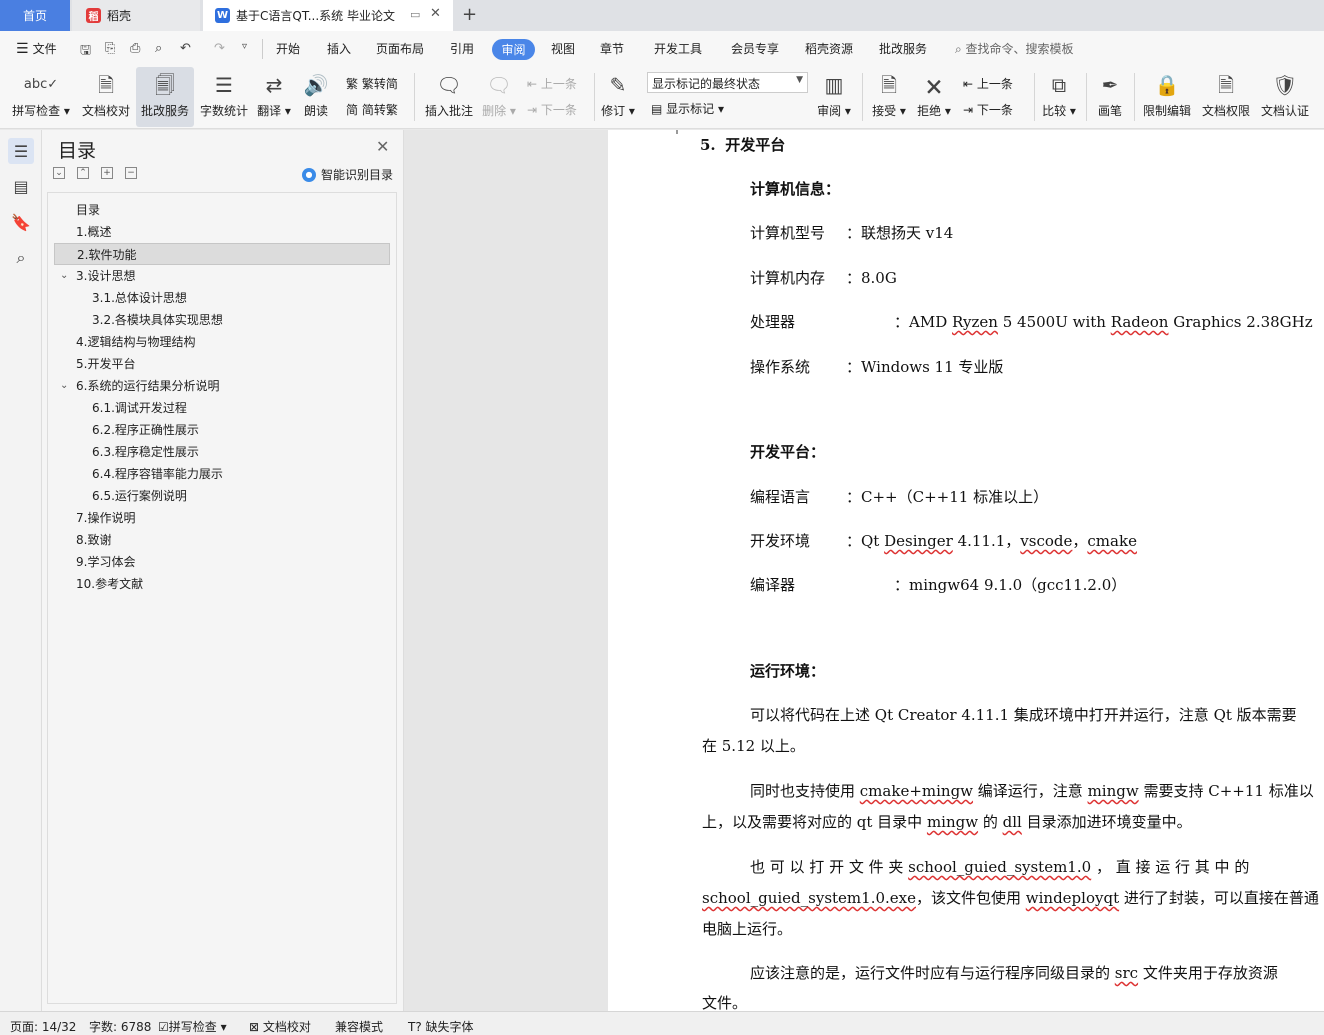  What do you see at coordinates (35, 15) in the screenshot?
I see `tab-home: 首页` at bounding box center [35, 15].